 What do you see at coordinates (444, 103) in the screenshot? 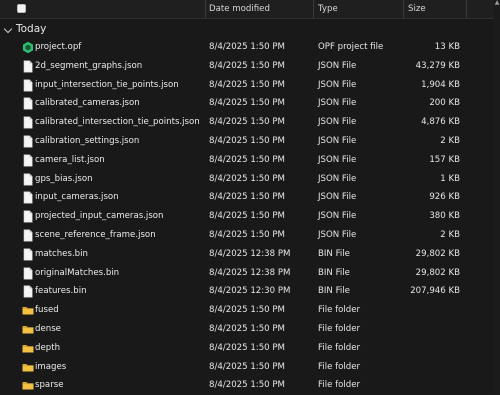
I see `file-size: 200 KB` at bounding box center [444, 103].